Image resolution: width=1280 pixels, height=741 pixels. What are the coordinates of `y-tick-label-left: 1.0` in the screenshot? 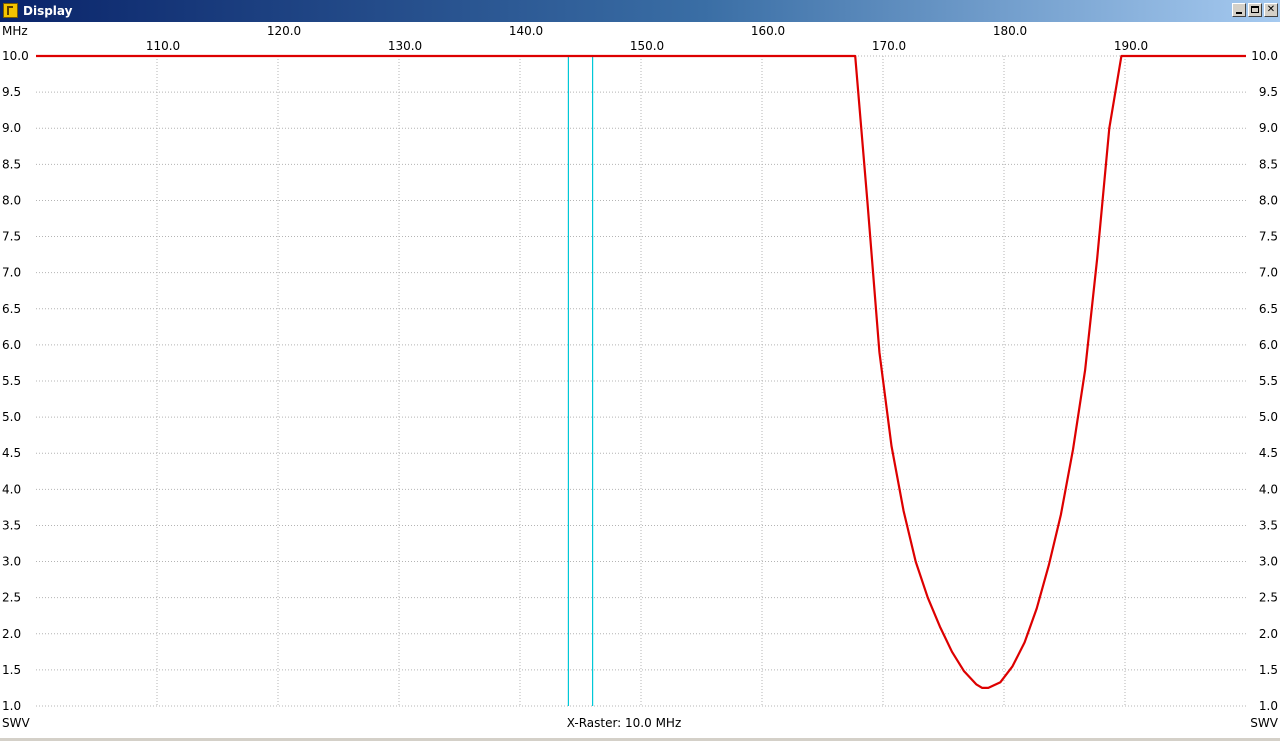 It's located at (11, 706).